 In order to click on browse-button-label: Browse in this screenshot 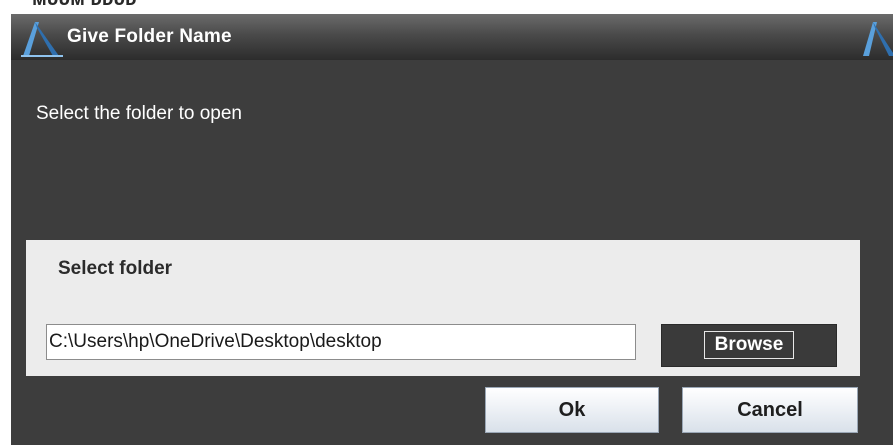, I will do `click(749, 345)`.